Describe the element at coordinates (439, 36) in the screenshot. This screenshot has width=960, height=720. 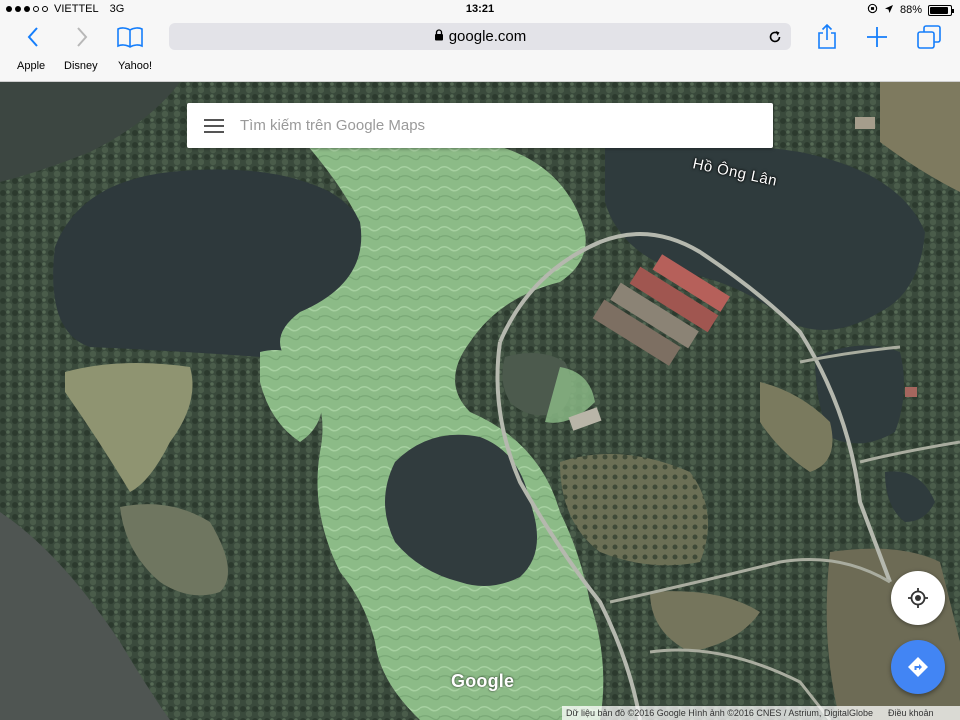
I see `lock-icon` at that location.